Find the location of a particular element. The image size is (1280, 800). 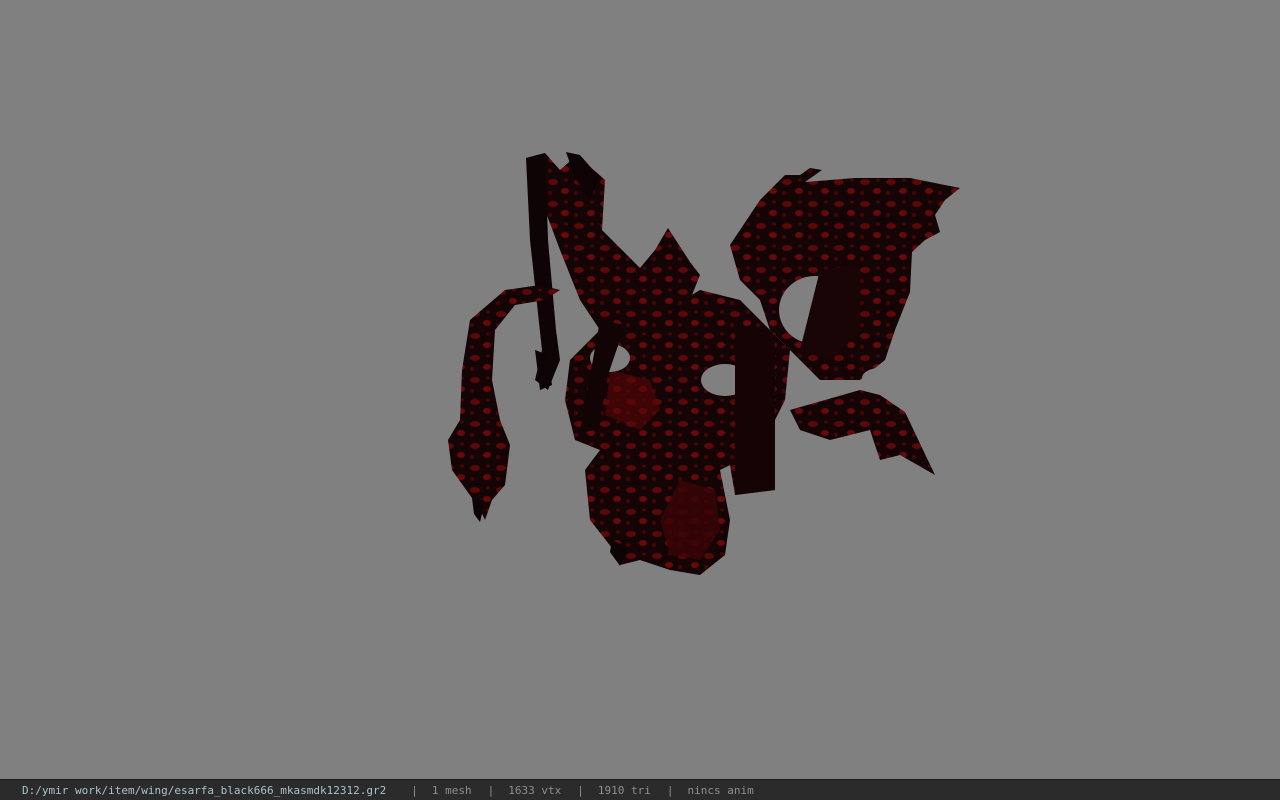

animation-status-label: nincs anim is located at coordinates (720, 790).